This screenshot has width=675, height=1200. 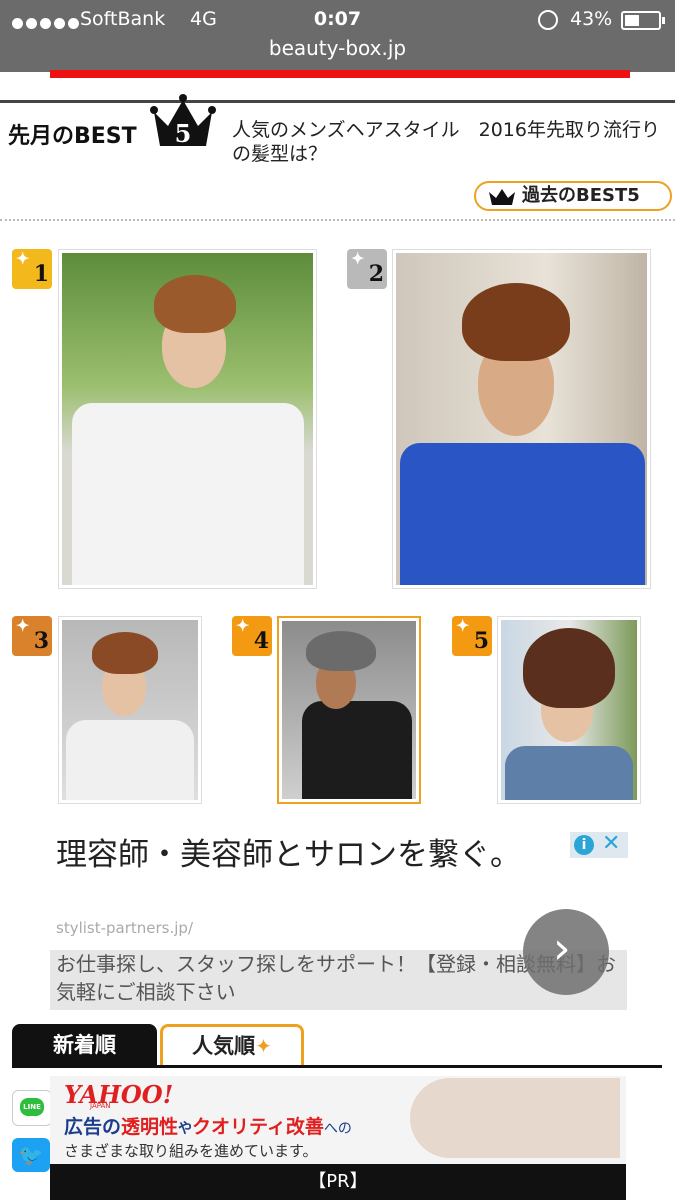 I want to click on rotation-lock-icon, so click(x=548, y=20).